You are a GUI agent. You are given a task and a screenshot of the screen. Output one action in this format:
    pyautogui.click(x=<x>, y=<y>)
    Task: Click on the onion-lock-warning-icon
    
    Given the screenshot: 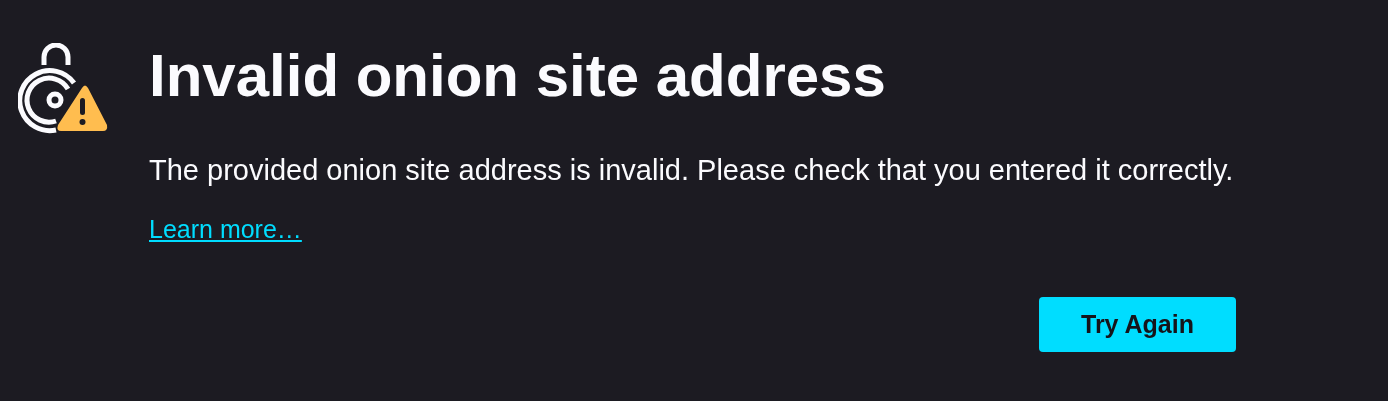 What is the action you would take?
    pyautogui.click(x=63, y=89)
    